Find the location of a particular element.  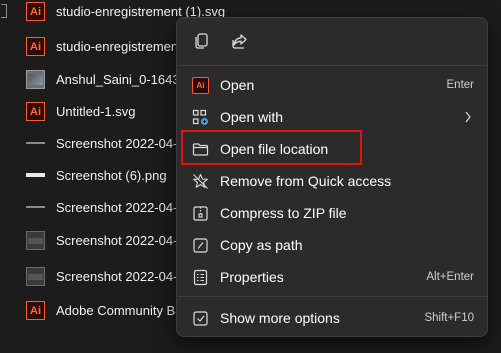

show-more-icon is located at coordinates (200, 318).